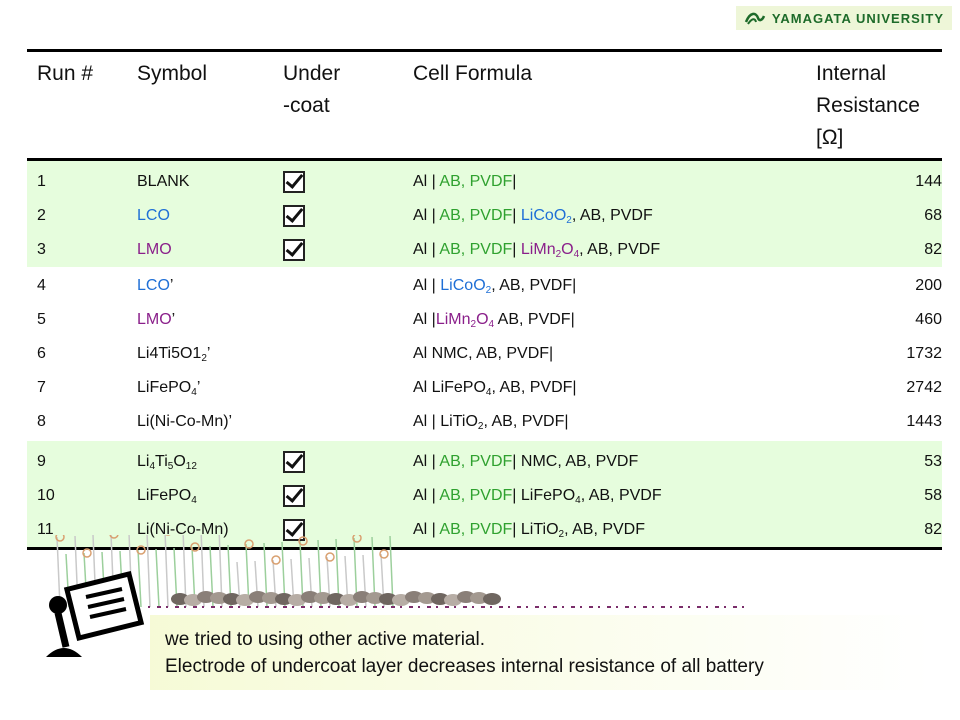 This screenshot has height=720, width=960. I want to click on text-segment: | NMC, AB, PVDF, so click(575, 461).